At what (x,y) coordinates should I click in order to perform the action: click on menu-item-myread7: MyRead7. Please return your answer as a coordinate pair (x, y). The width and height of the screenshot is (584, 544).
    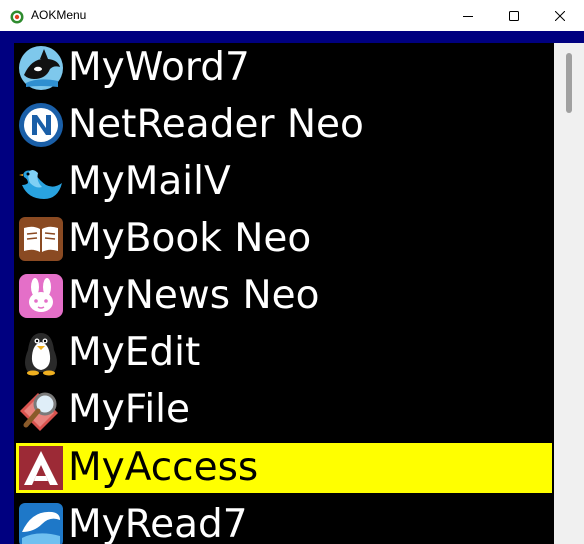
    Looking at the image, I should click on (284, 522).